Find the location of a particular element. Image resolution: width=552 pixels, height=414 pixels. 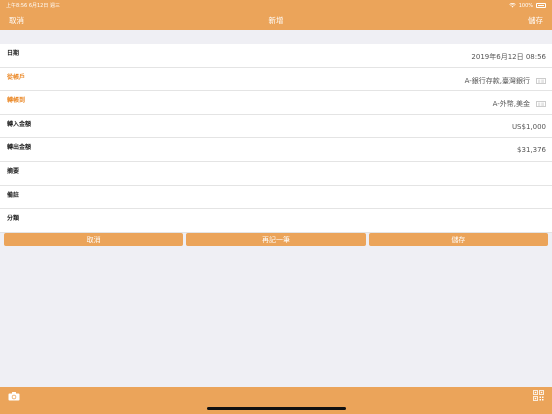

form-row-summary: 摘要 is located at coordinates (276, 174).